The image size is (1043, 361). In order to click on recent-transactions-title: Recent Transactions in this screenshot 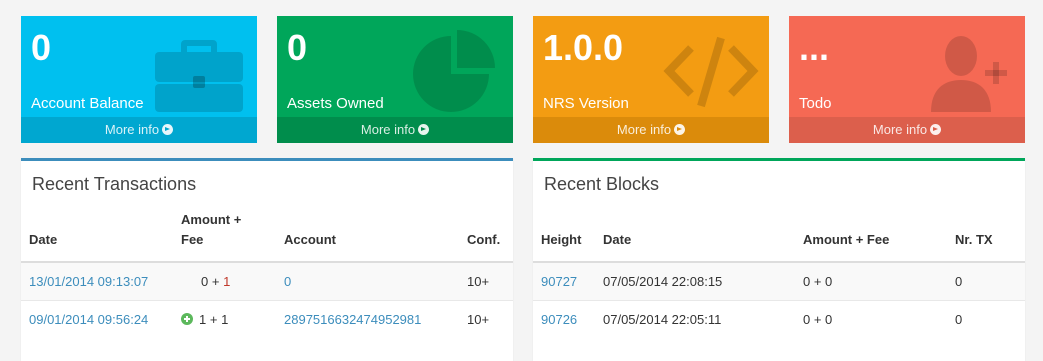, I will do `click(114, 184)`.